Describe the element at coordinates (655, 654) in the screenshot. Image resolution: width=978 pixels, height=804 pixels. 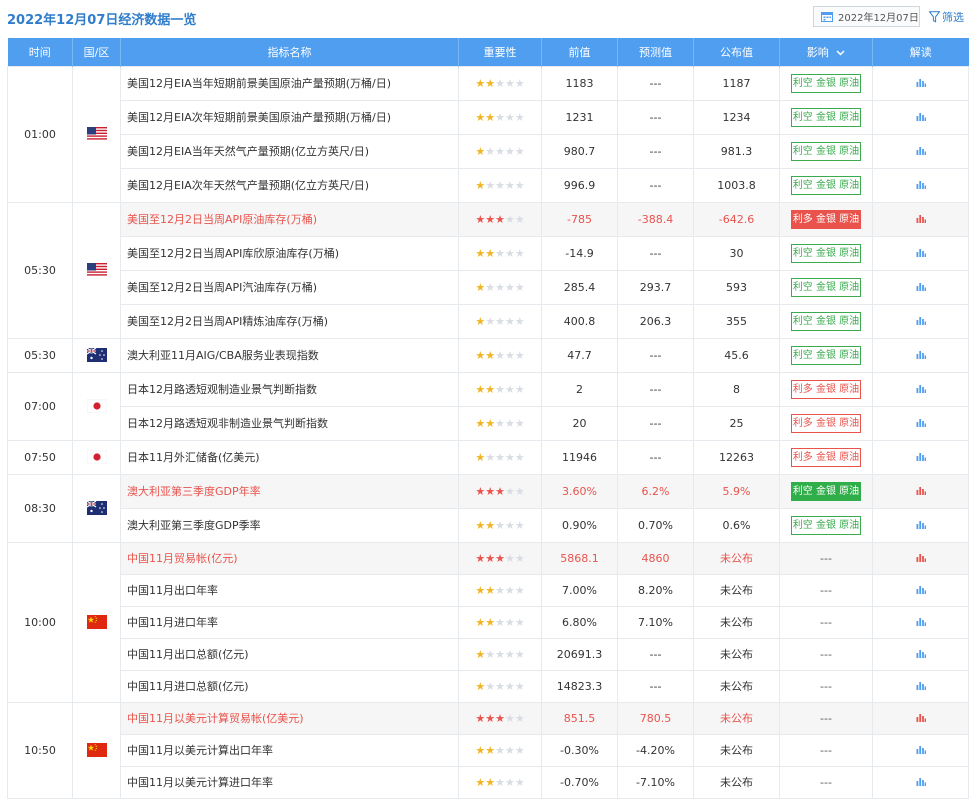
I see `forecast-value: ---` at that location.